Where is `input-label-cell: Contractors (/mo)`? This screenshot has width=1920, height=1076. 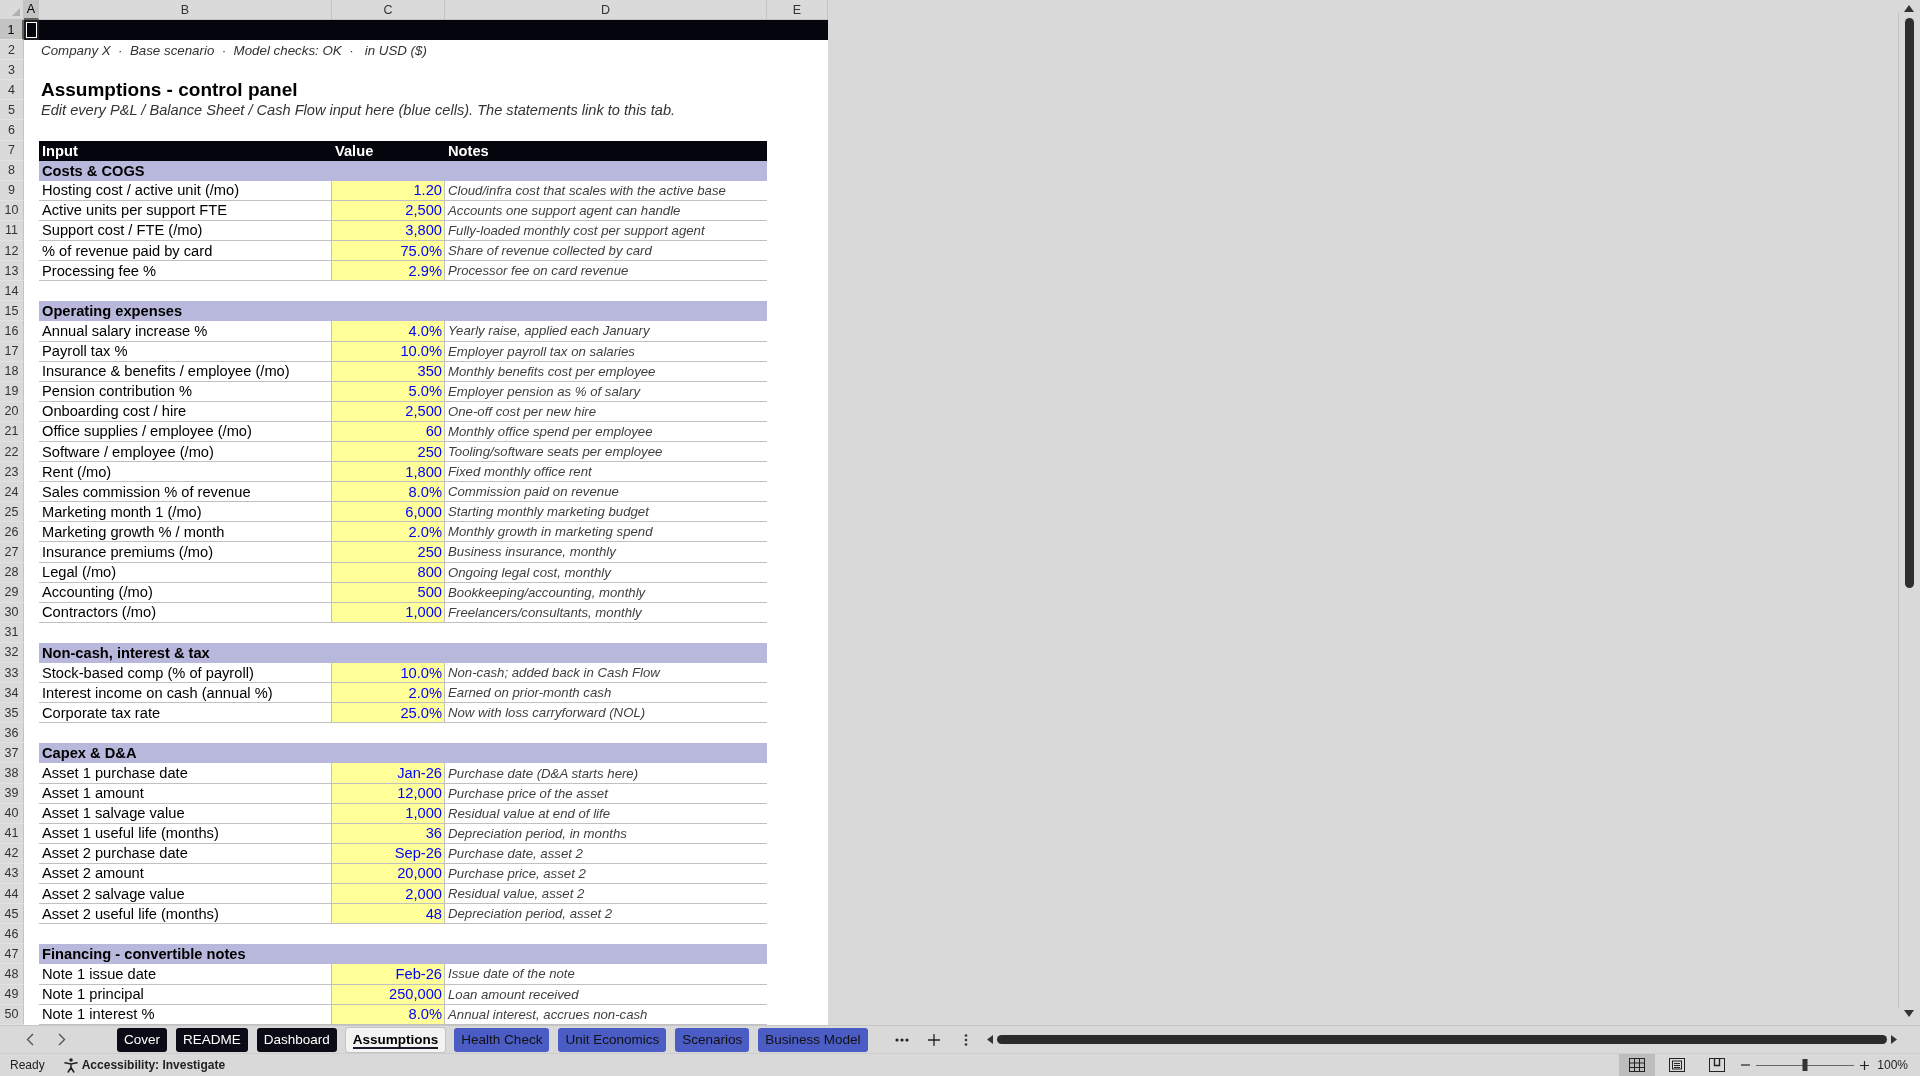
input-label-cell: Contractors (/mo) is located at coordinates (185, 612).